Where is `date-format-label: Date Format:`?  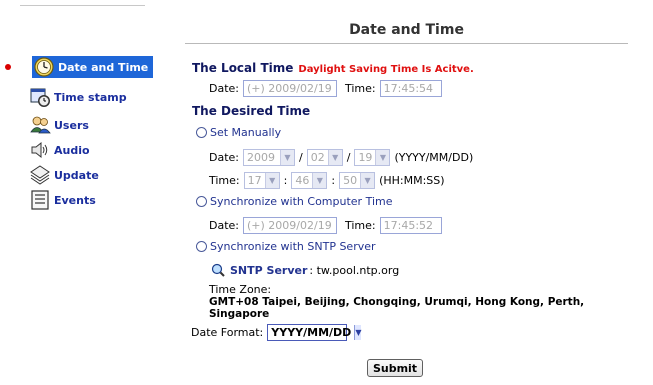 date-format-label: Date Format: is located at coordinates (227, 332).